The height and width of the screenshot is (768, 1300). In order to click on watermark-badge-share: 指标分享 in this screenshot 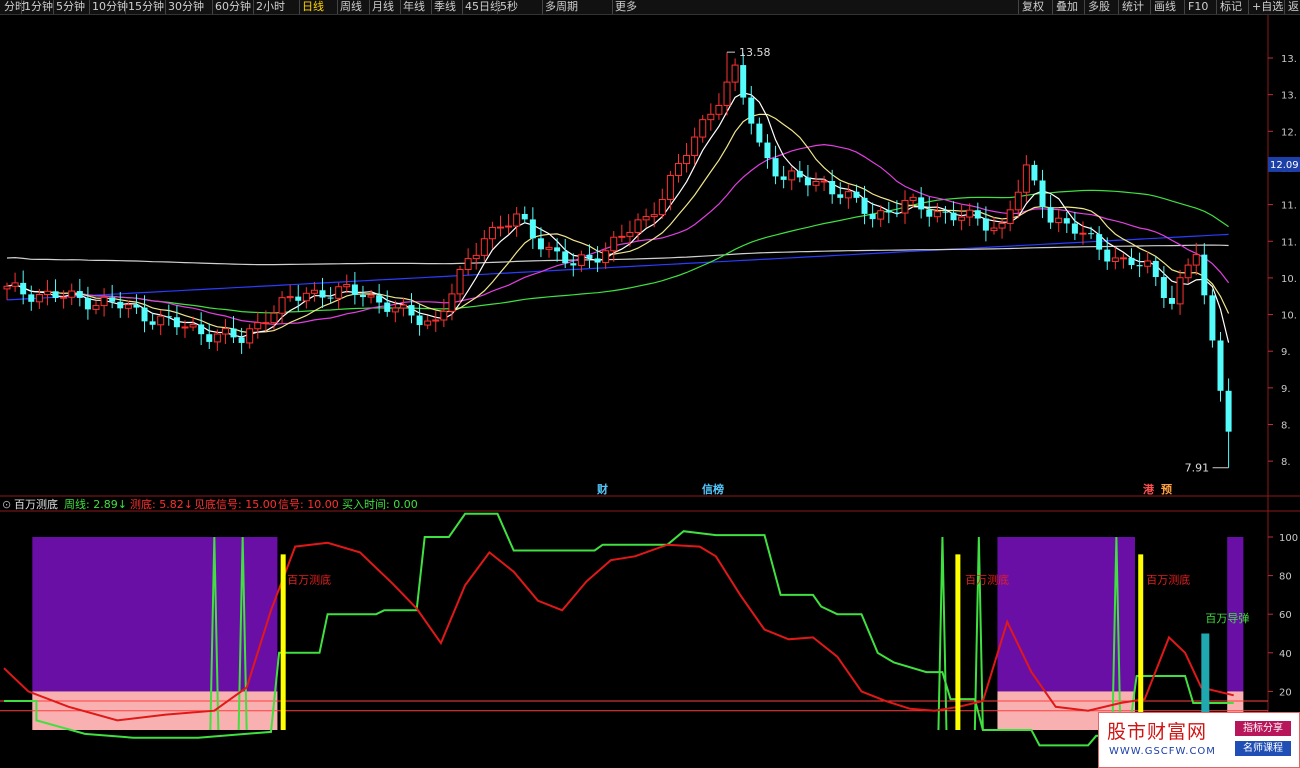, I will do `click(1263, 728)`.